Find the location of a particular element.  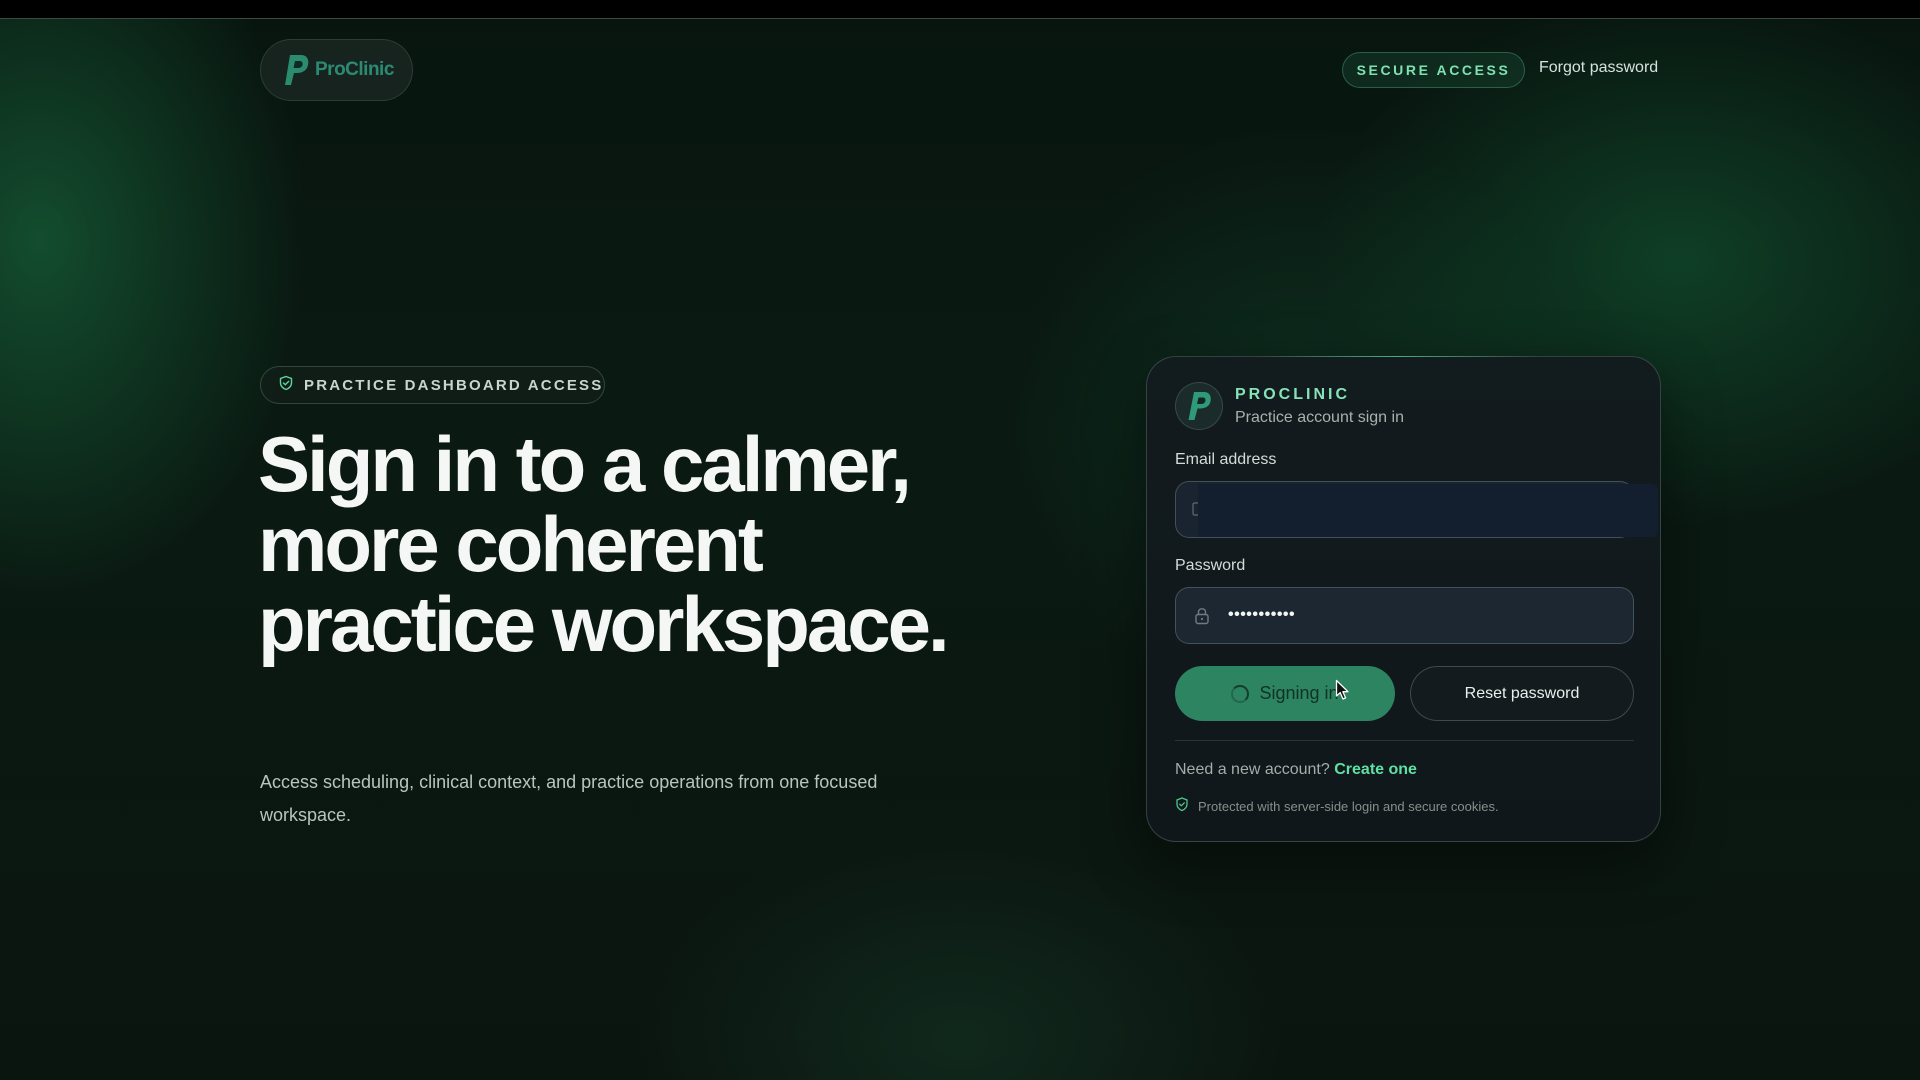

signup-prompt: Need a new account? is located at coordinates (1252, 769).